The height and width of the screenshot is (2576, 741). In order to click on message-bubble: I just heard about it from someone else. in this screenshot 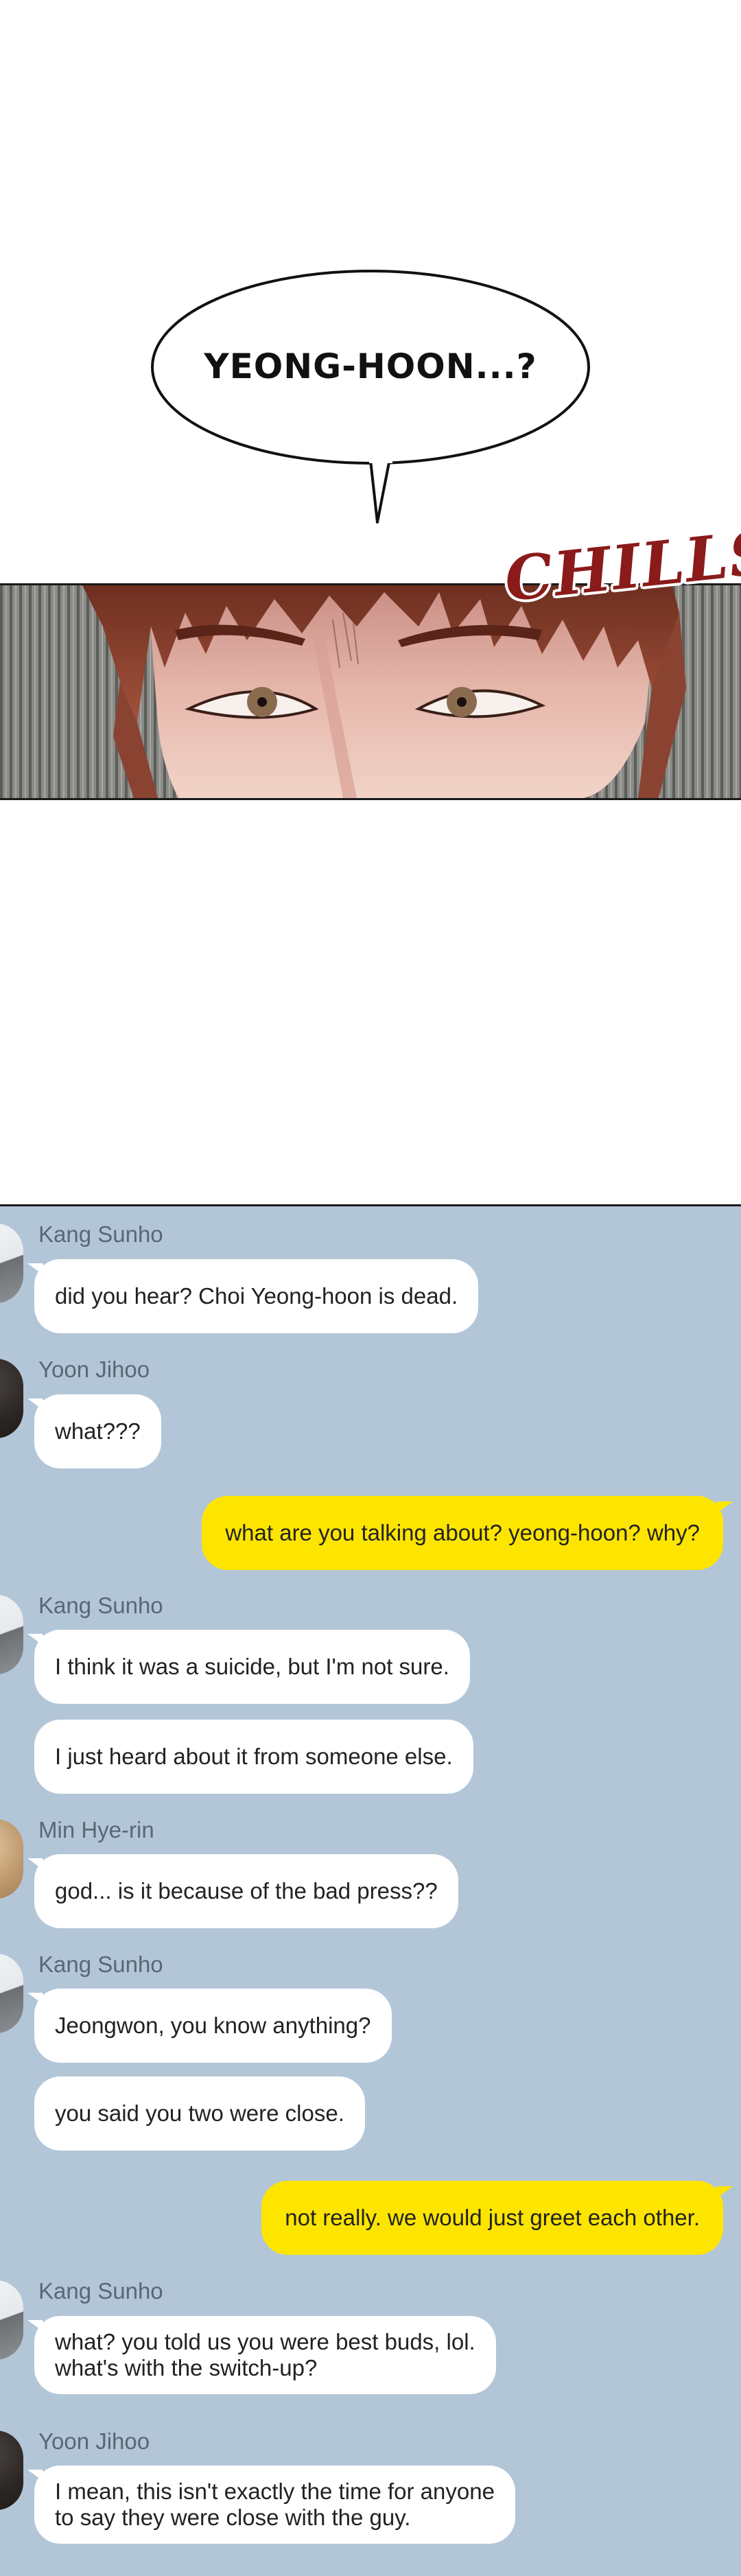, I will do `click(253, 1757)`.